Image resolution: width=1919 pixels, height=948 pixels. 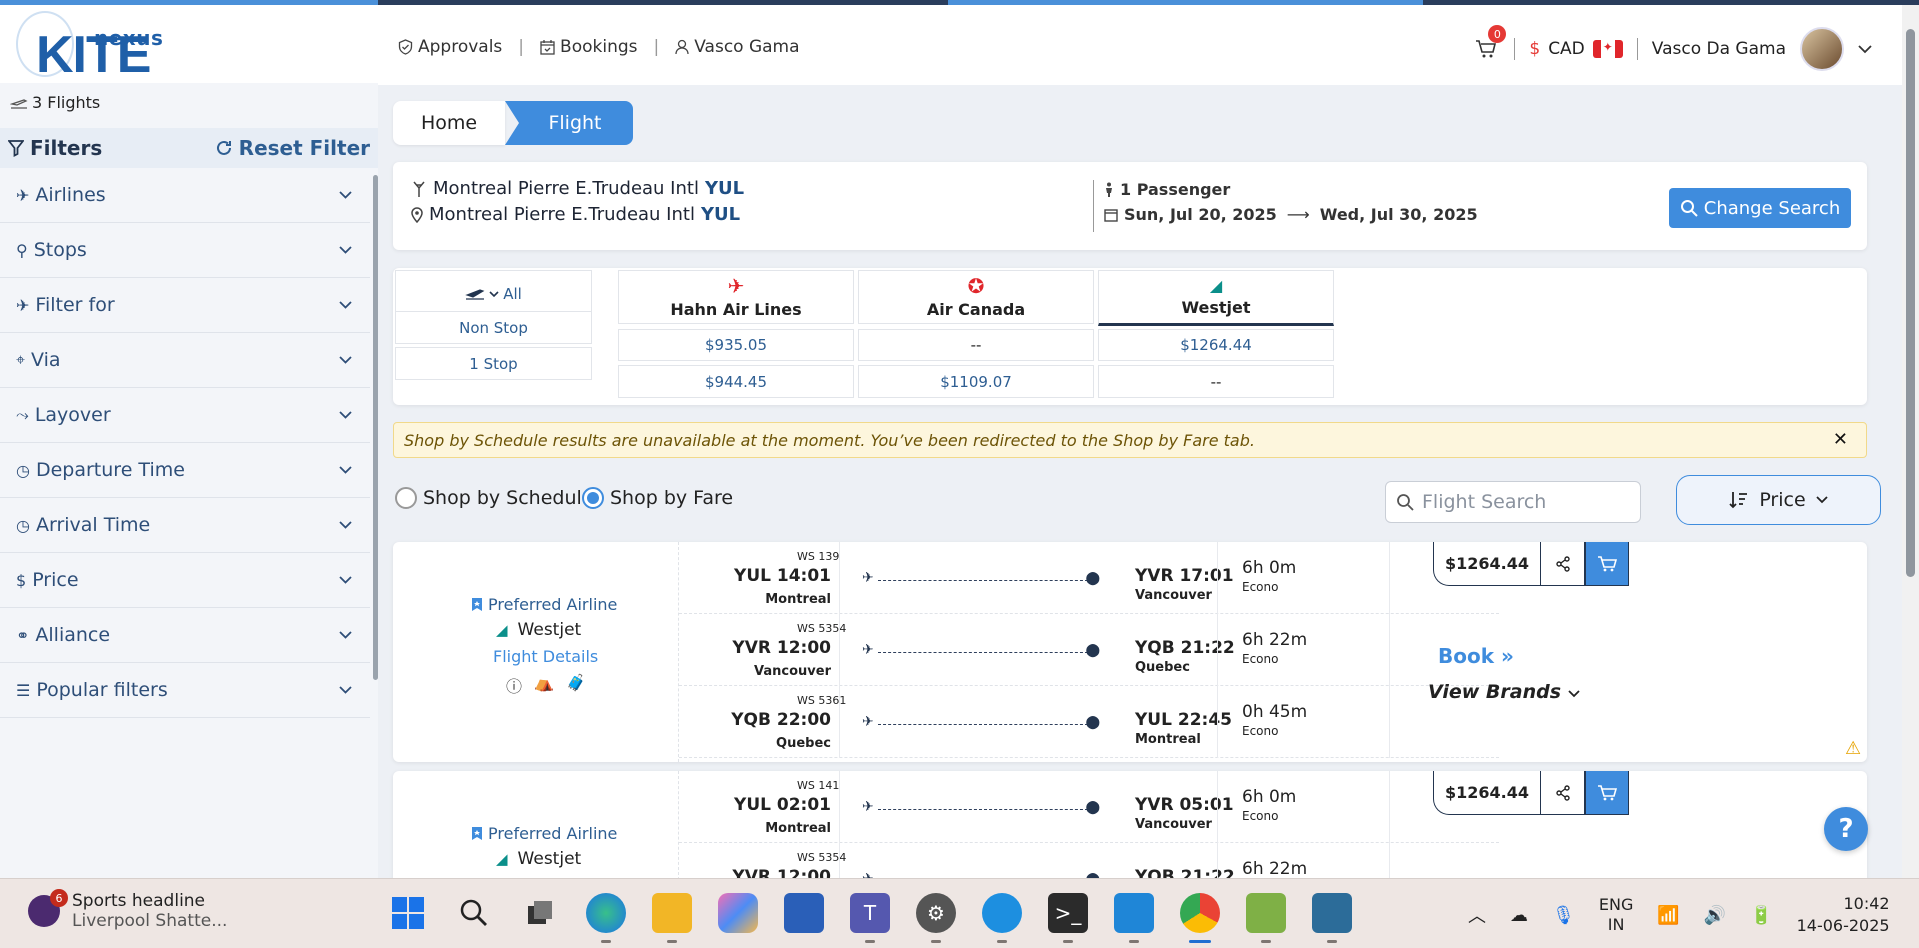 I want to click on view-brands-button: View Brands, so click(x=1504, y=692).